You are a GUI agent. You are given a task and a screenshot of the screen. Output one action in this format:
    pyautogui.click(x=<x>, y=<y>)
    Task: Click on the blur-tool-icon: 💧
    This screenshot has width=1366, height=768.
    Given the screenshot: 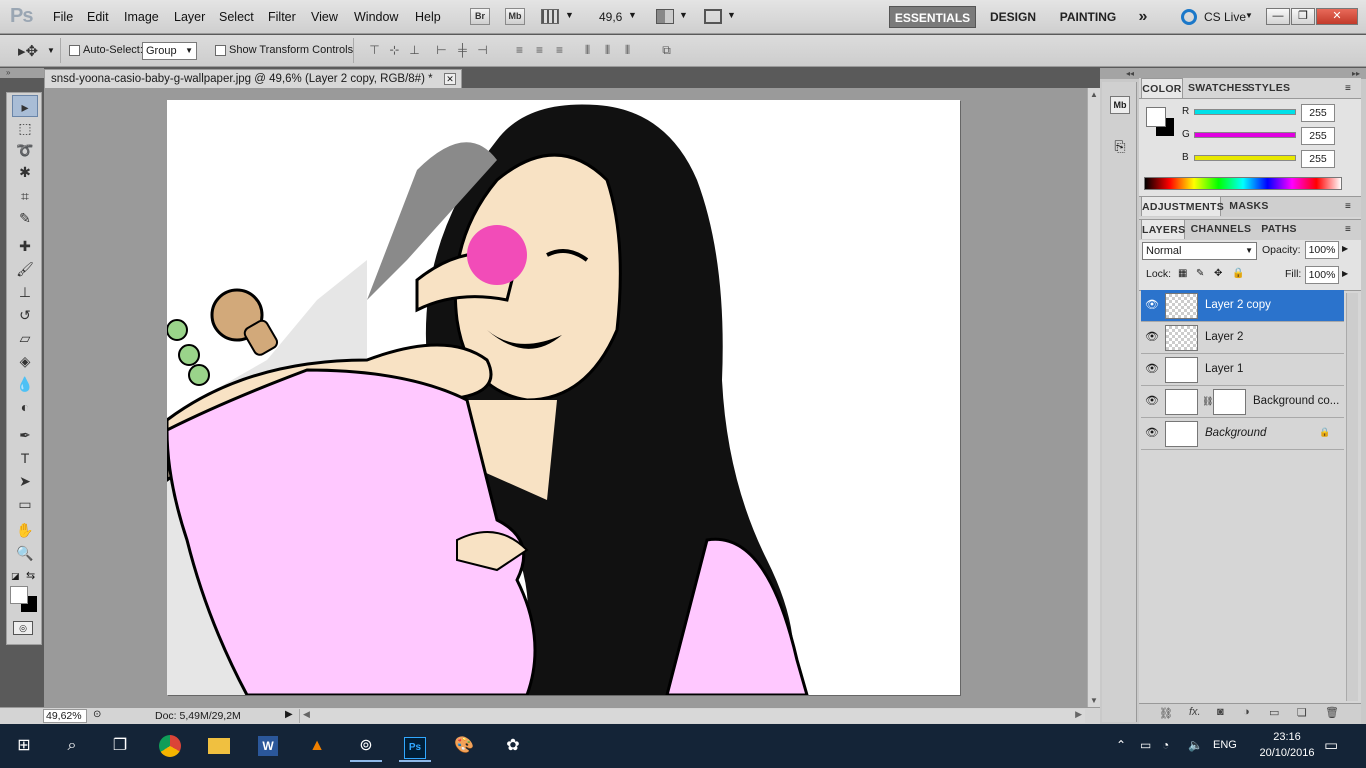 What is the action you would take?
    pyautogui.click(x=25, y=384)
    